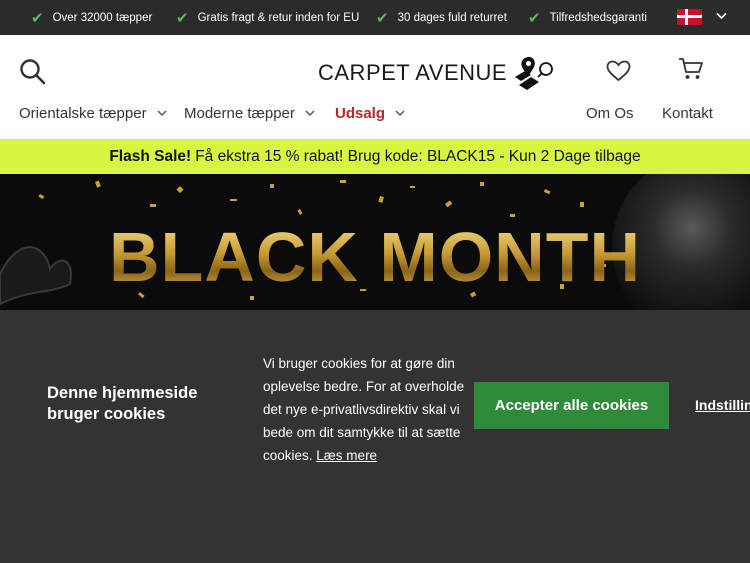 Image resolution: width=750 pixels, height=563 pixels. I want to click on logo-text: CARPET AVENUE, so click(413, 72).